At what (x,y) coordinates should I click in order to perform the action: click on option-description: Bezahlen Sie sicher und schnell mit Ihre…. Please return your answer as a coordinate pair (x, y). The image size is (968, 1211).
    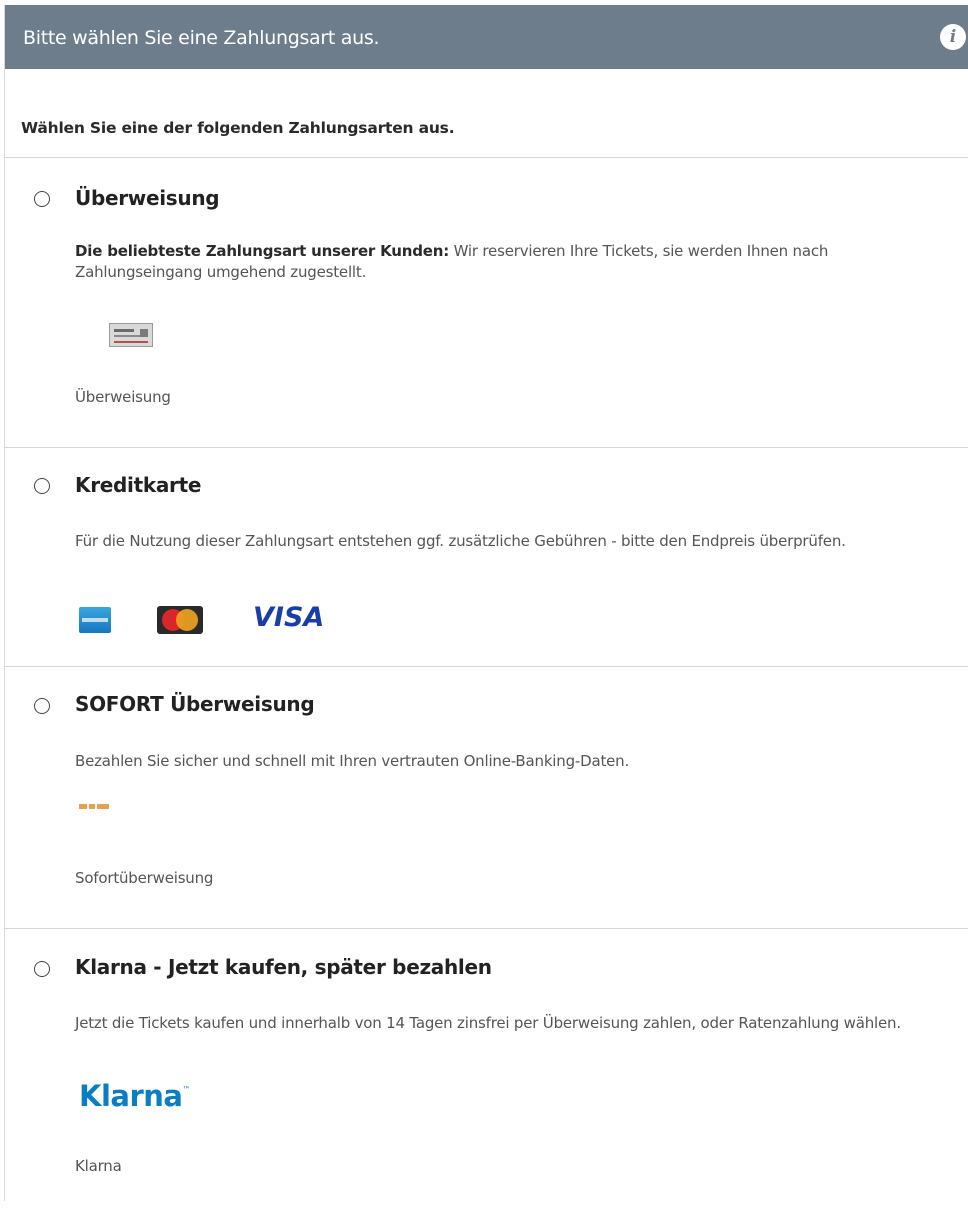
    Looking at the image, I should click on (352, 761).